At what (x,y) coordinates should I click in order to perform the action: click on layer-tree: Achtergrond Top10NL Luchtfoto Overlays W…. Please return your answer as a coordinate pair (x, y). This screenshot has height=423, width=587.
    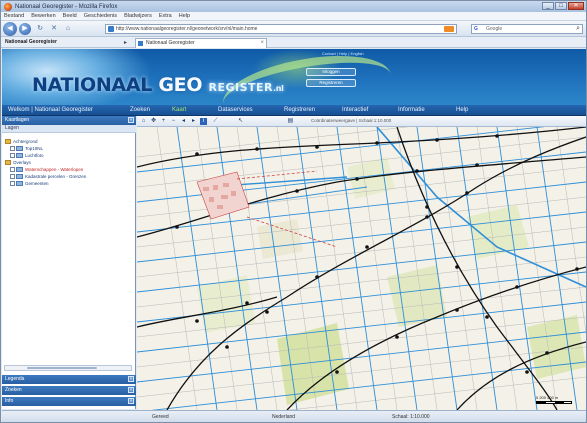
    Looking at the image, I should click on (69, 162).